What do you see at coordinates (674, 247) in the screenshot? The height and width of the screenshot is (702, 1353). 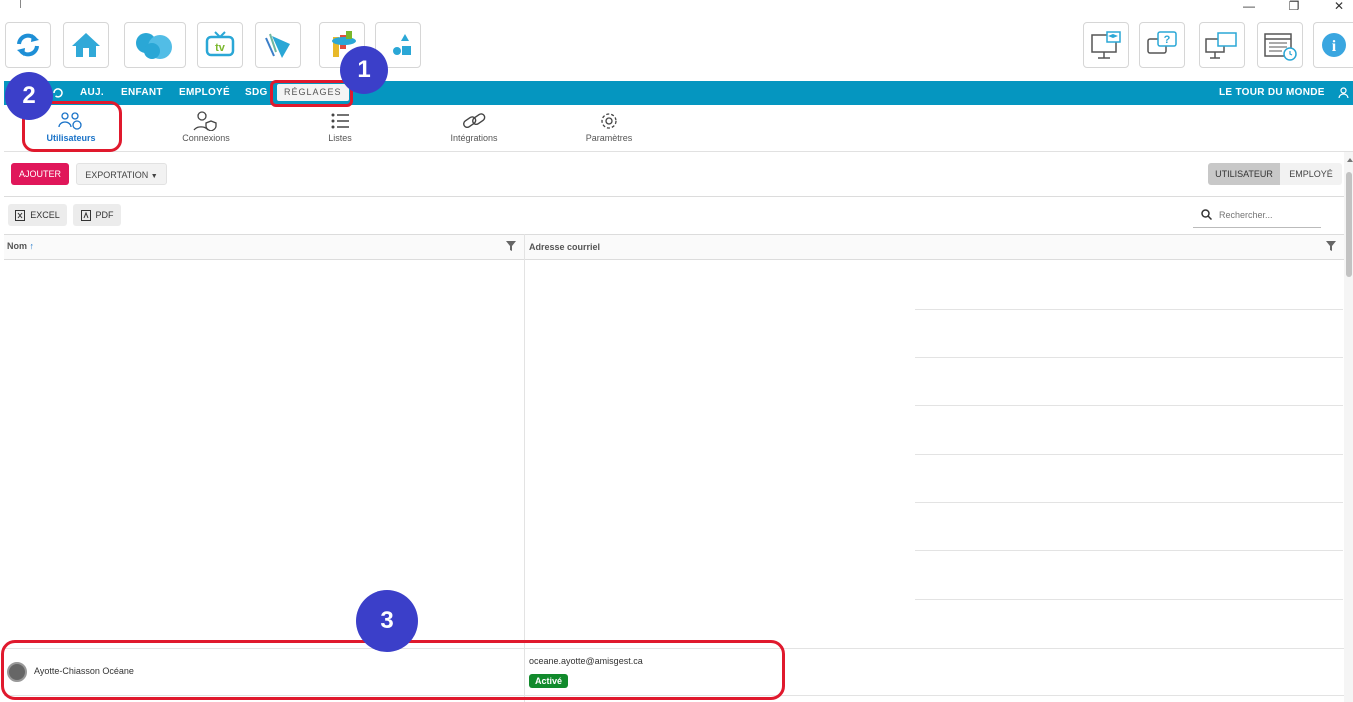 I see `table-header` at bounding box center [674, 247].